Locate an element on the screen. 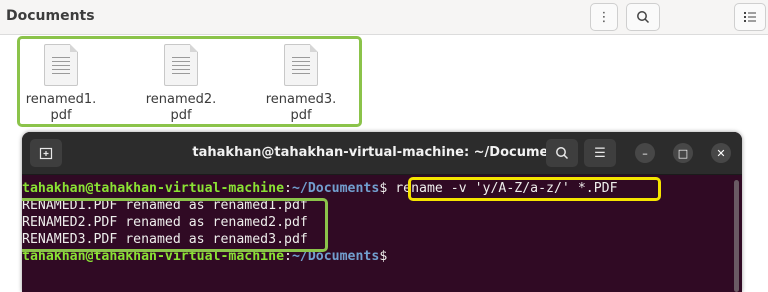 Image resolution: width=768 pixels, height=292 pixels. file-item: renamed2. pdf is located at coordinates (181, 84).